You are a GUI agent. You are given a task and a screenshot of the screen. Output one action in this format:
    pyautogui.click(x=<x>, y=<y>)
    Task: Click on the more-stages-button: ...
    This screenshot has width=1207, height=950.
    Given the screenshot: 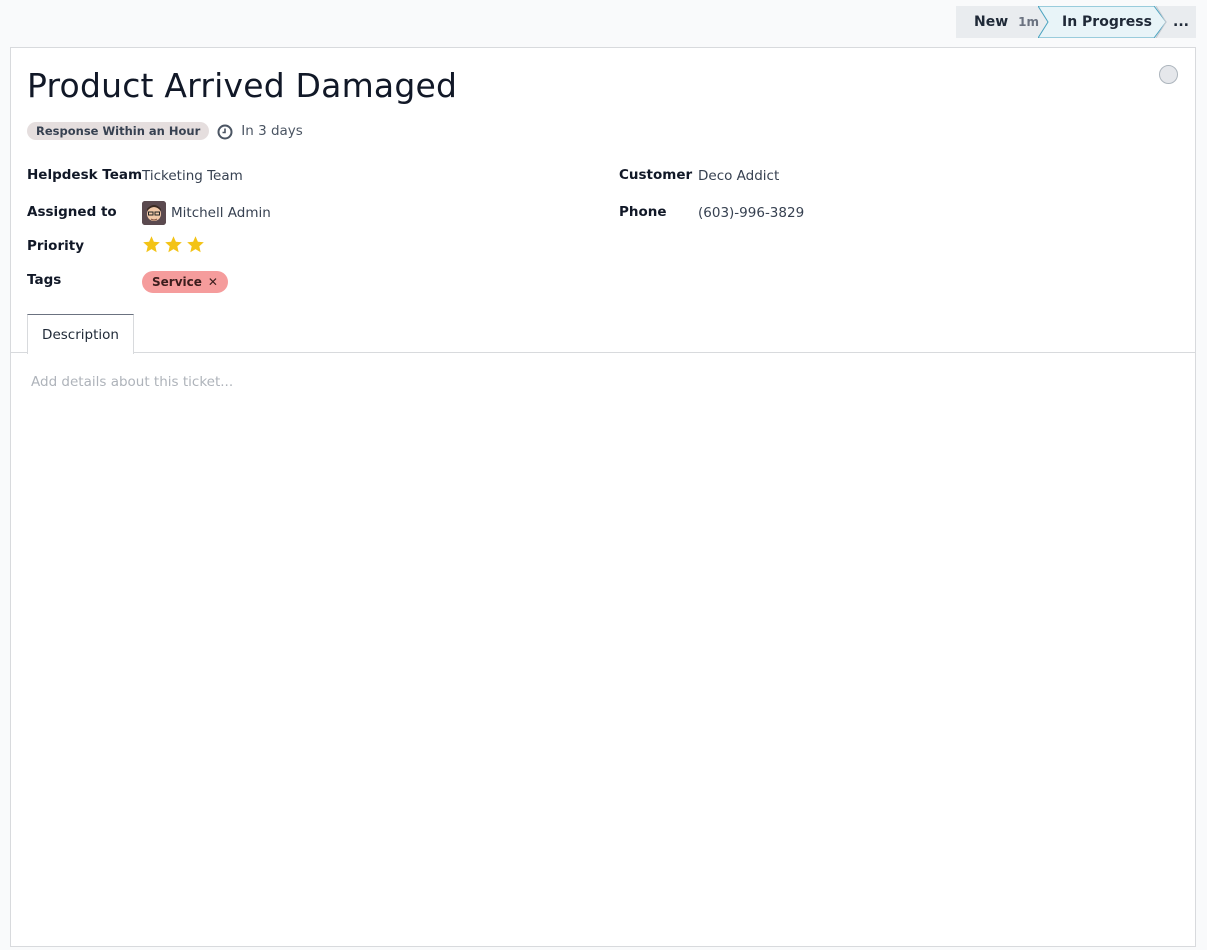 What is the action you would take?
    pyautogui.click(x=1181, y=22)
    